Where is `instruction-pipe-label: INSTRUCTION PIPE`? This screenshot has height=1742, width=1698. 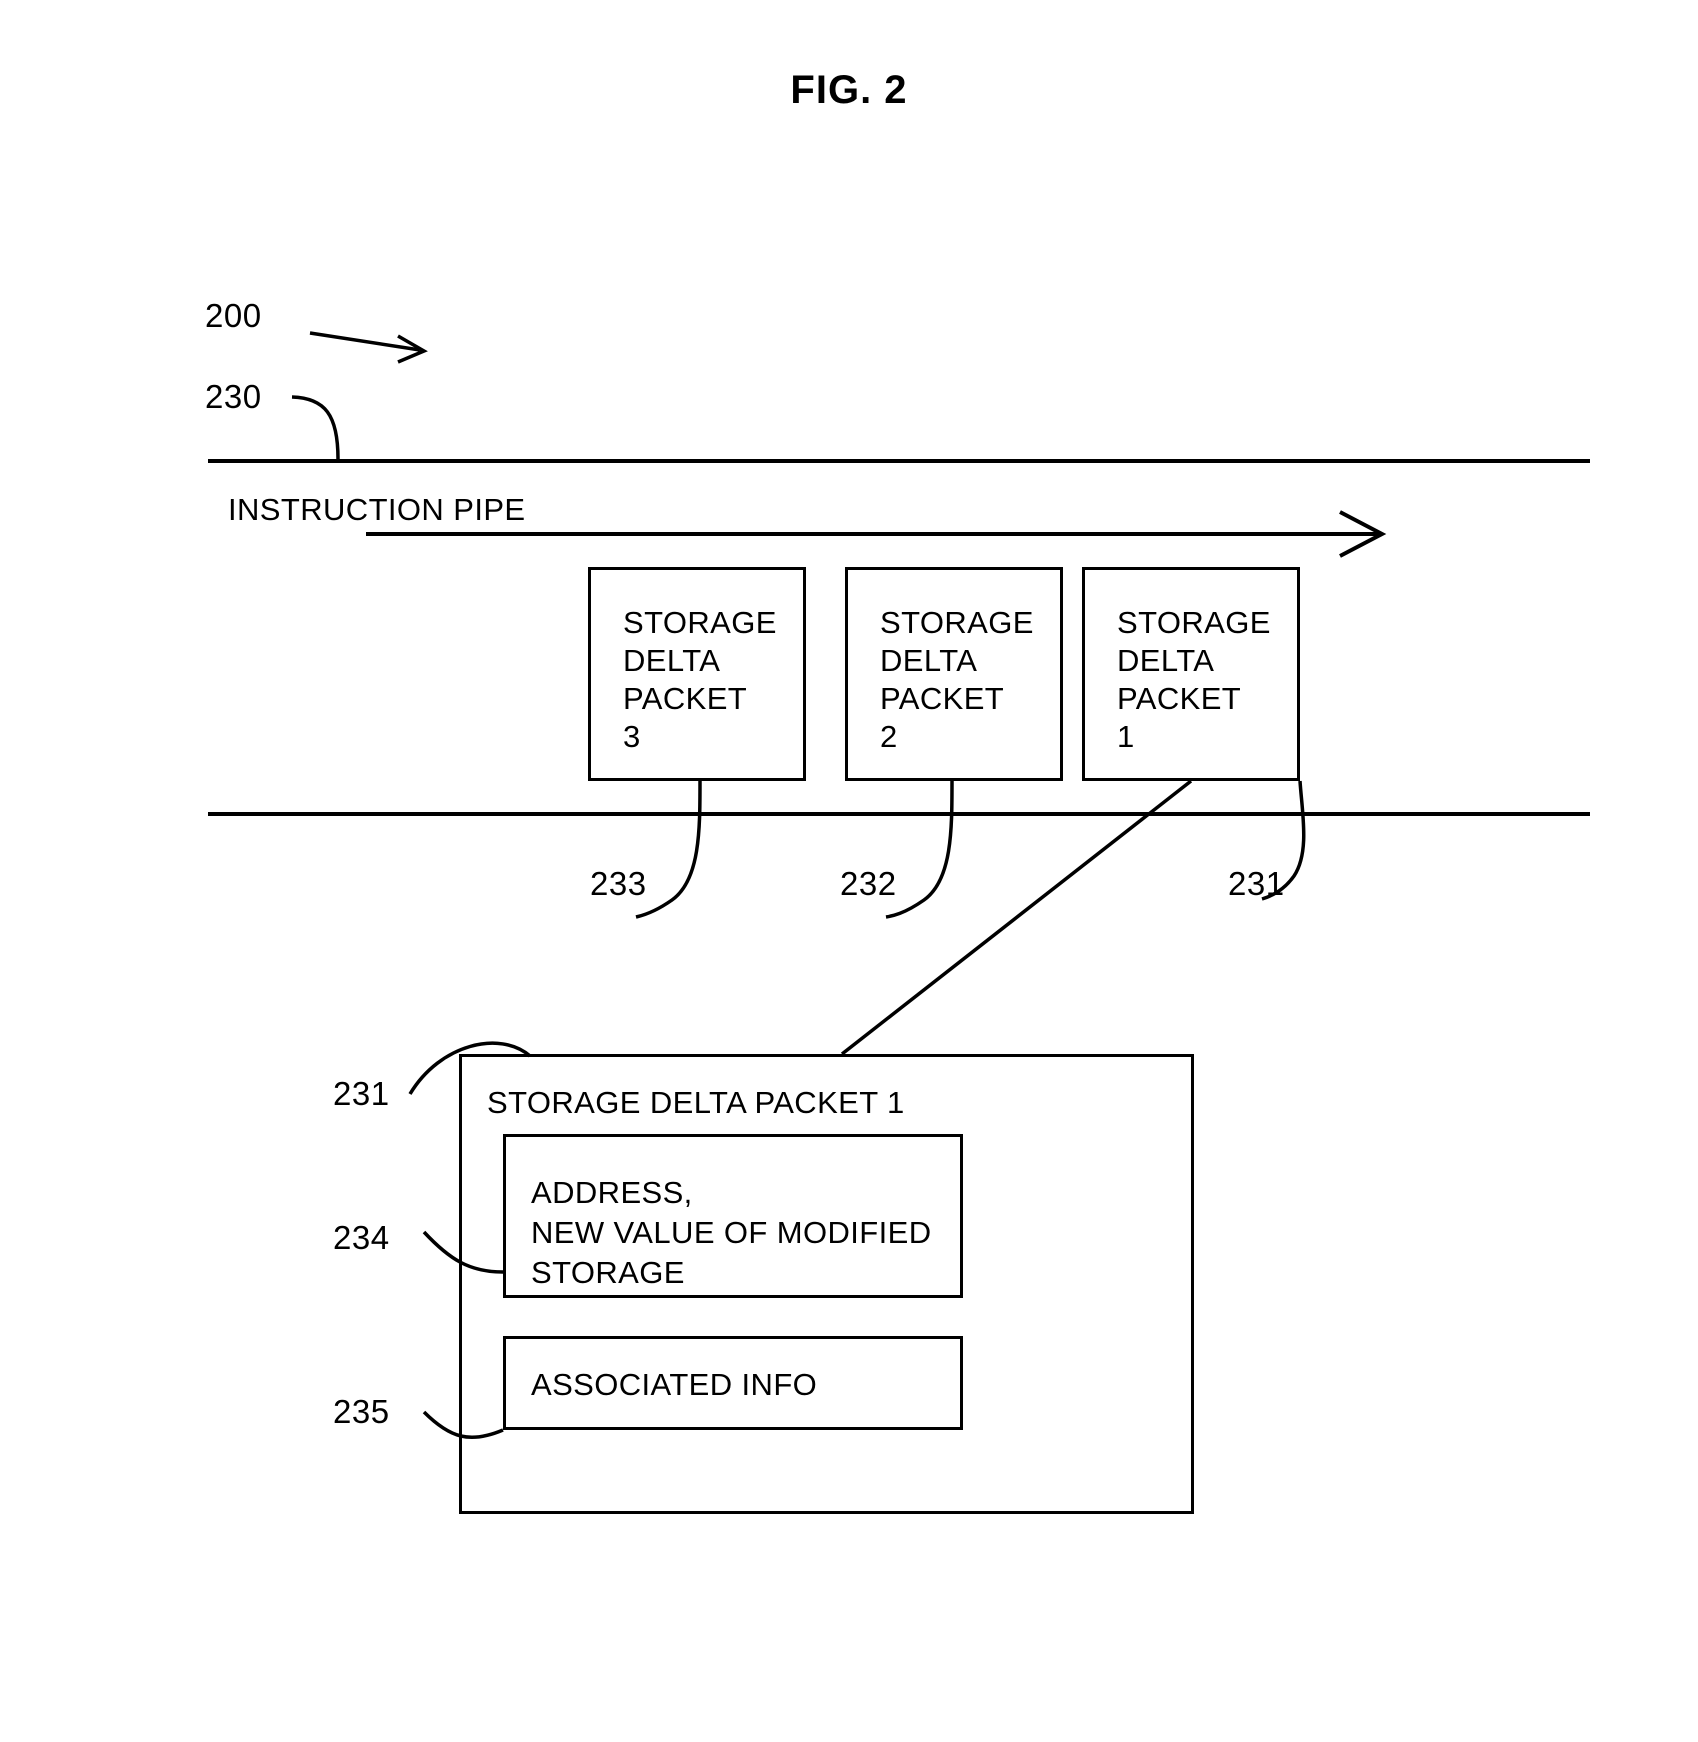 instruction-pipe-label: INSTRUCTION PIPE is located at coordinates (377, 509).